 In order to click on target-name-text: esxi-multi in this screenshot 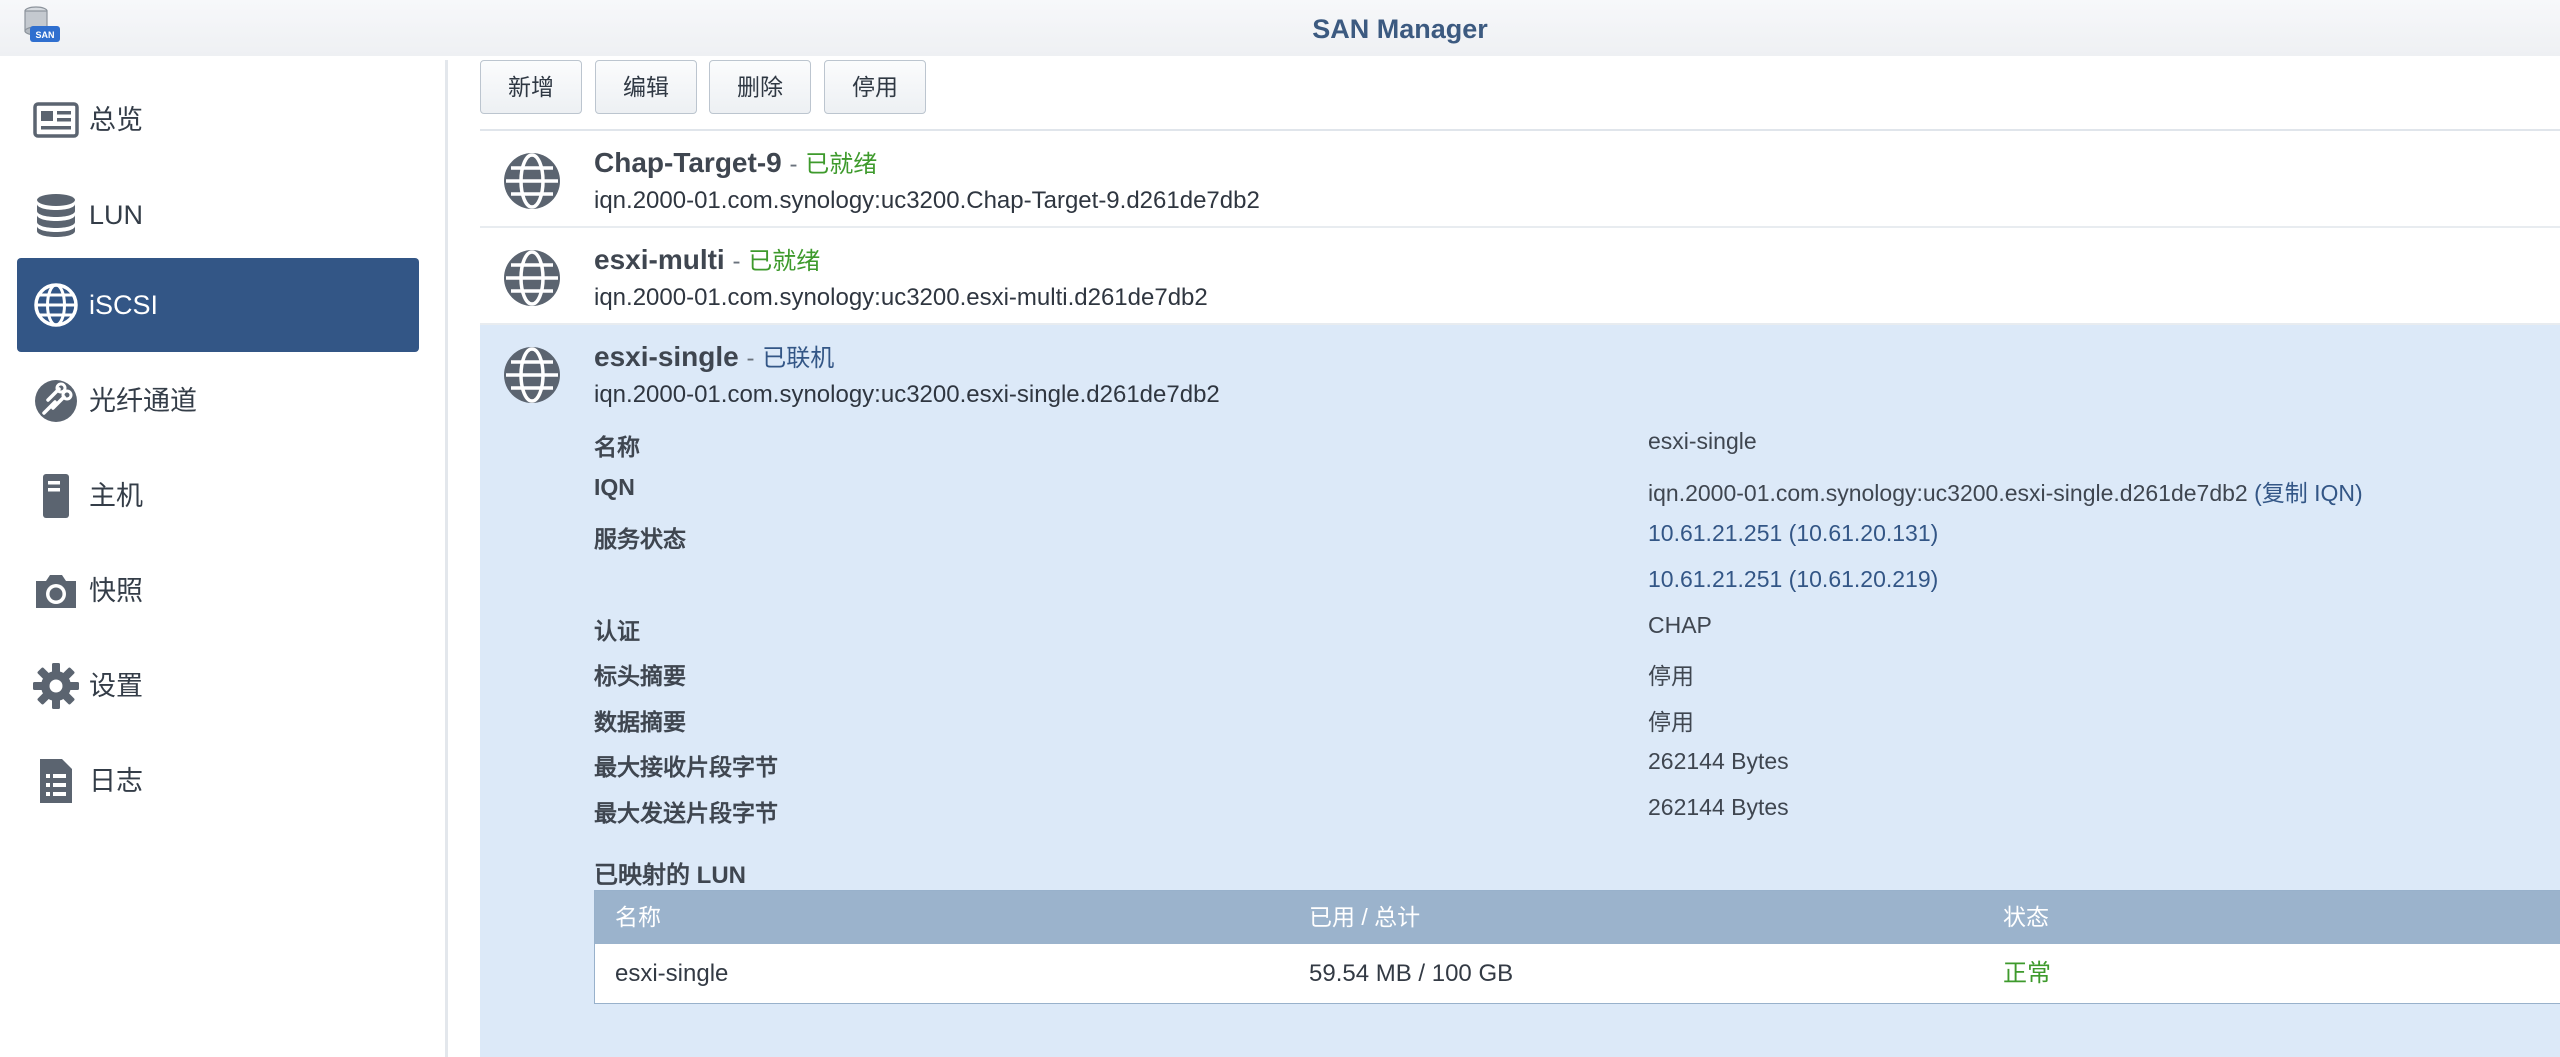, I will do `click(659, 259)`.